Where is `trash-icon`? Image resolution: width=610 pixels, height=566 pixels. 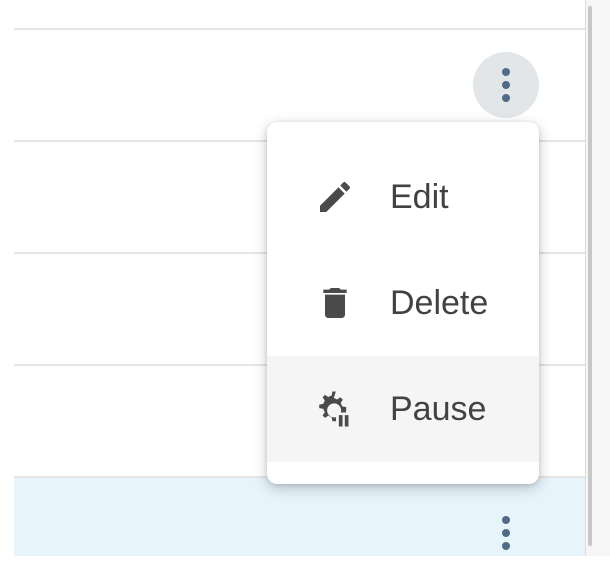
trash-icon is located at coordinates (335, 303).